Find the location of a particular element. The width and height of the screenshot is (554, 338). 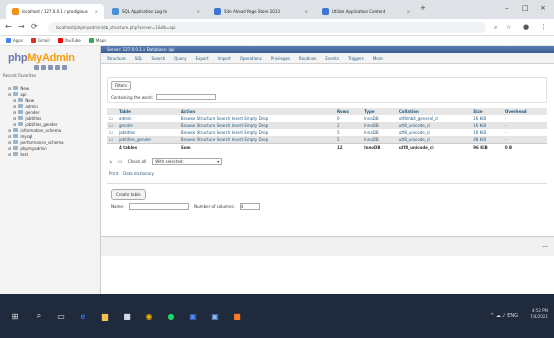

table-name-link: admin is located at coordinates (148, 118).